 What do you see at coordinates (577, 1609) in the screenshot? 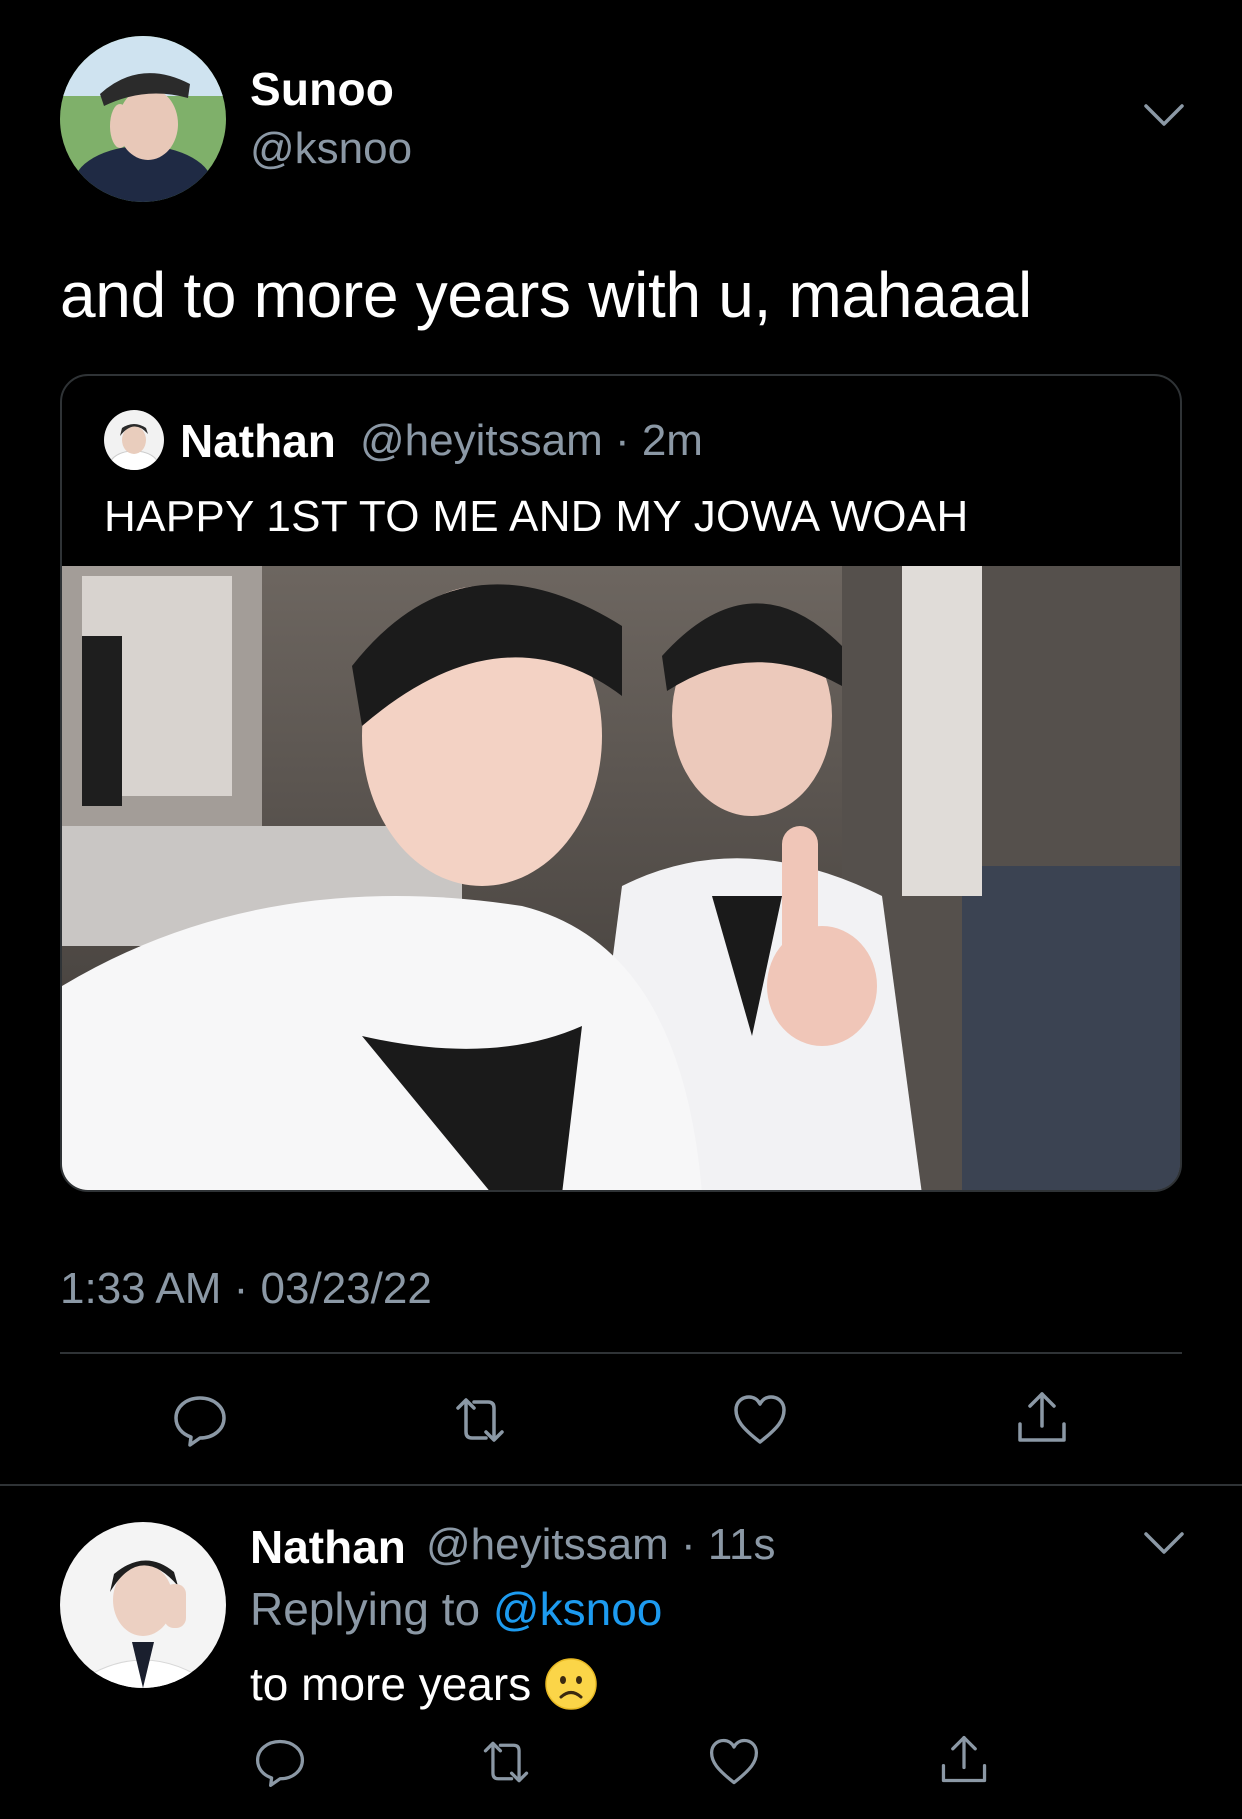
I see `mention-link: @ksnoo` at bounding box center [577, 1609].